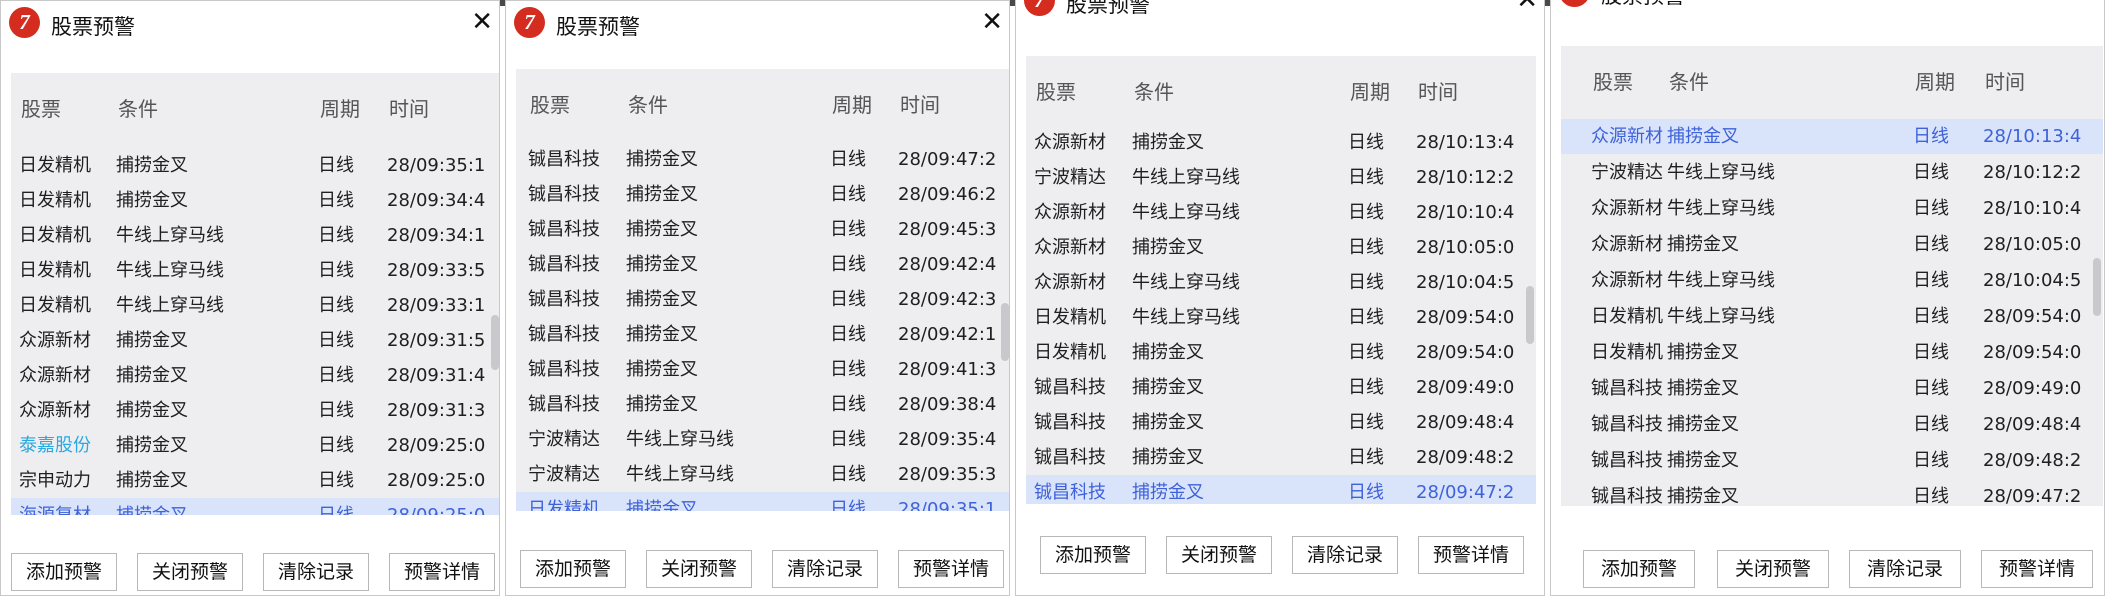 This screenshot has width=2105, height=596. I want to click on row-stock: 日发精机, so click(55, 235).